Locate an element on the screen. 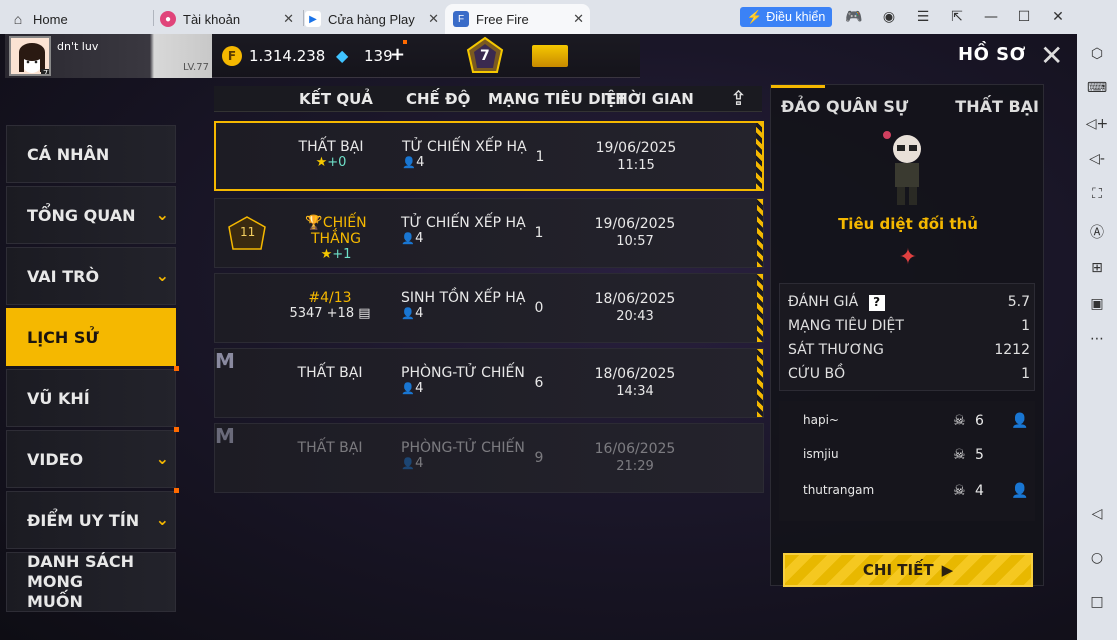  tab-home: ⌂ Home is located at coordinates (80, 19).